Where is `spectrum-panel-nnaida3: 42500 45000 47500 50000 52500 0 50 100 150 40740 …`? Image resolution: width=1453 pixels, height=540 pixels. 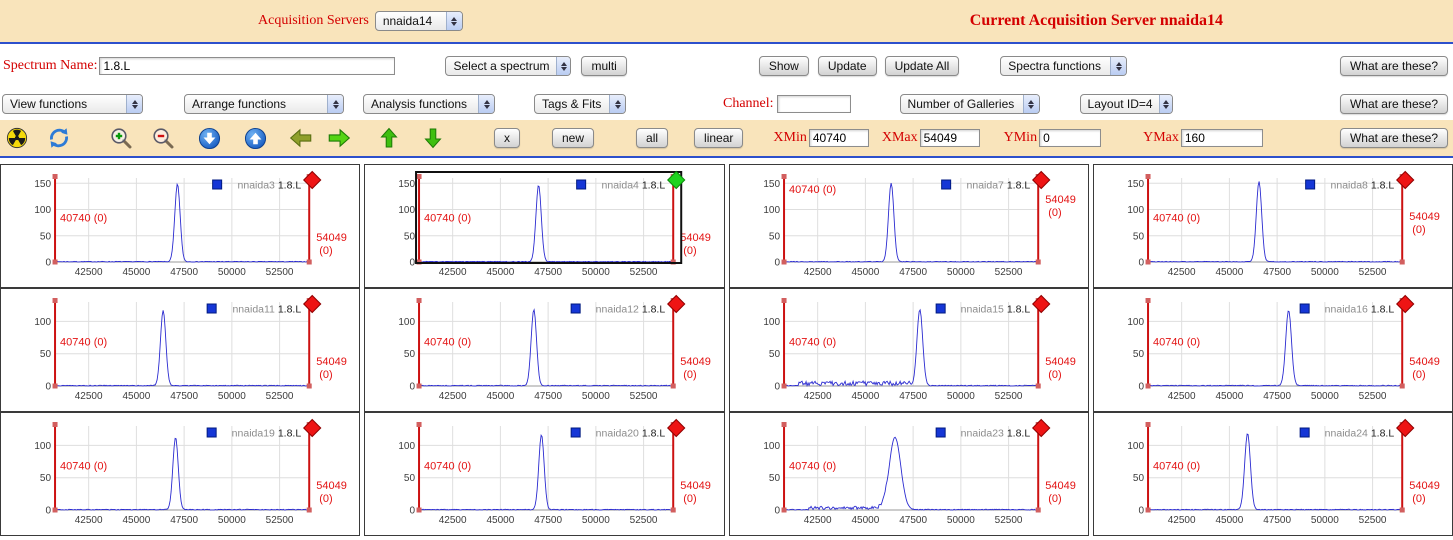 spectrum-panel-nnaida3: 42500 45000 47500 50000 52500 0 50 100 150 40740 … is located at coordinates (180, 226).